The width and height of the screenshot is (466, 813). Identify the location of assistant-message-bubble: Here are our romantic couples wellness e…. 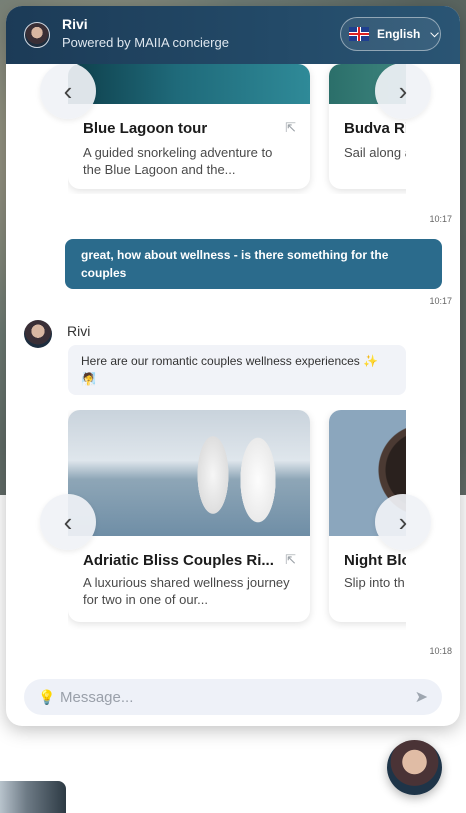
(237, 370).